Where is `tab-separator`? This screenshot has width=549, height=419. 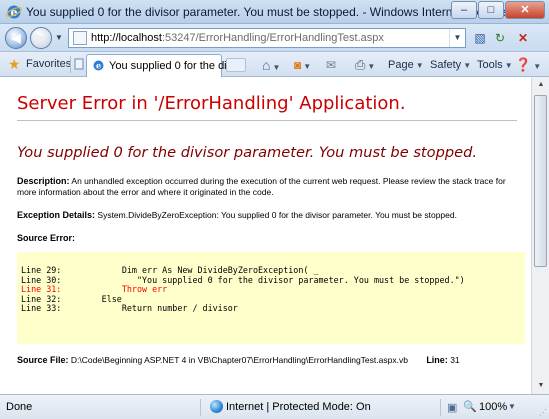 tab-separator is located at coordinates (70, 64).